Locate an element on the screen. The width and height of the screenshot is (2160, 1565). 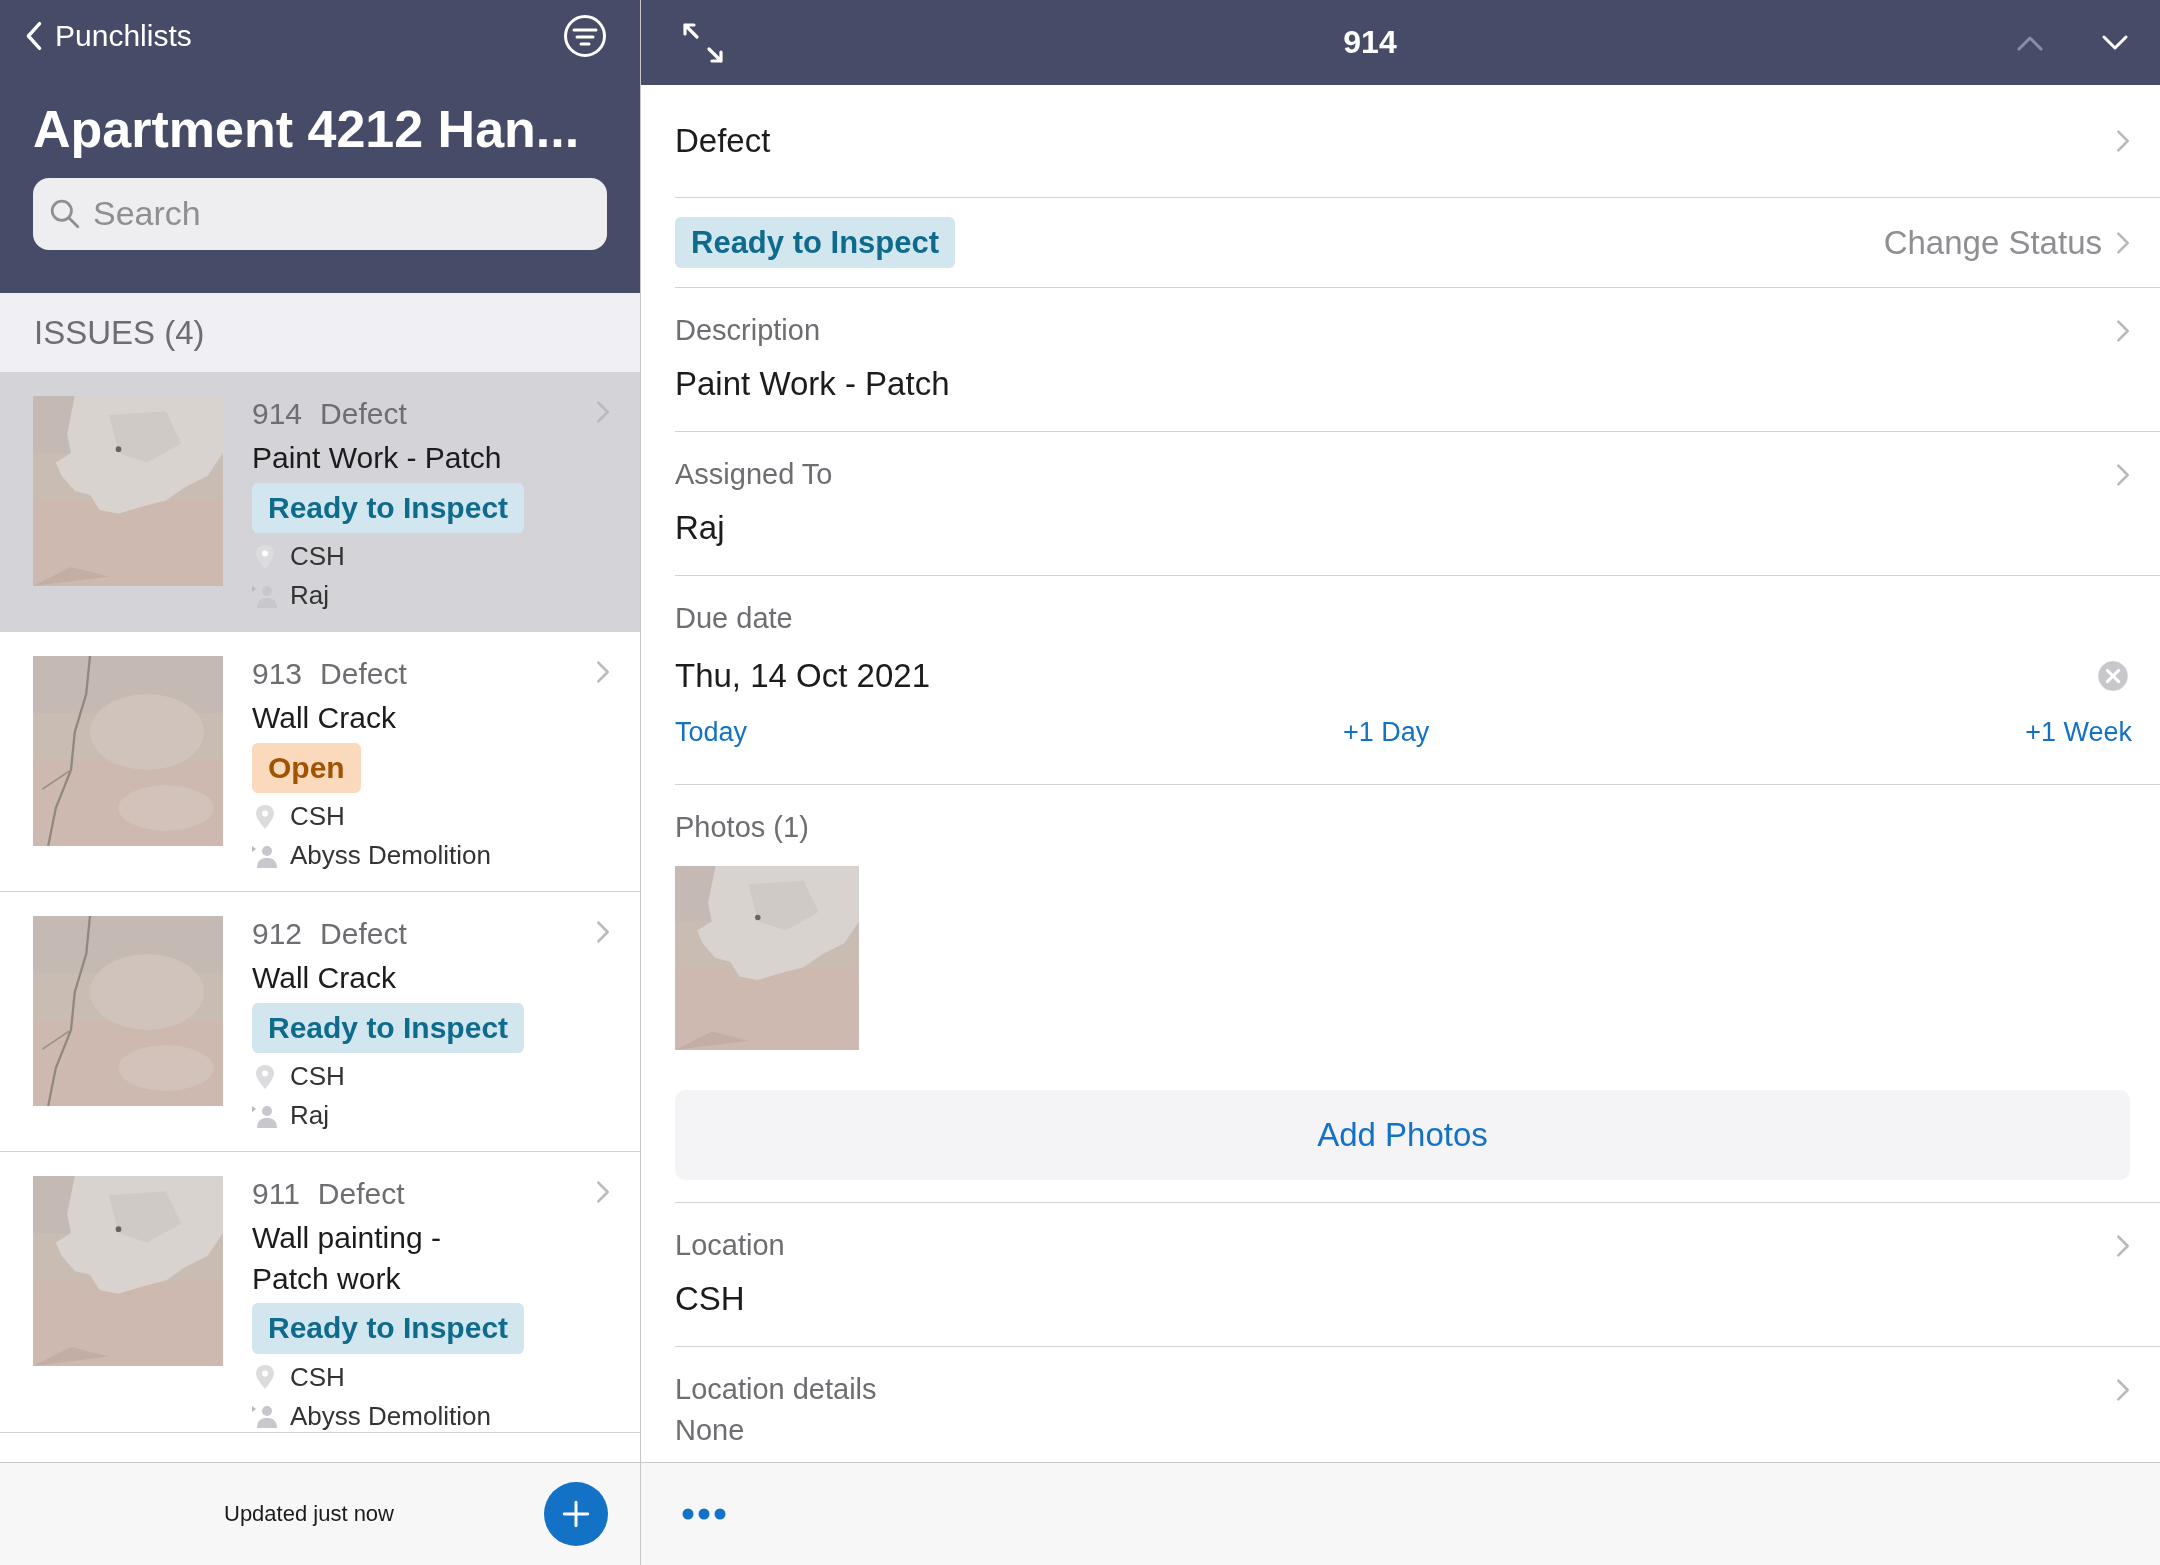
issue-number: 914 is located at coordinates (277, 414).